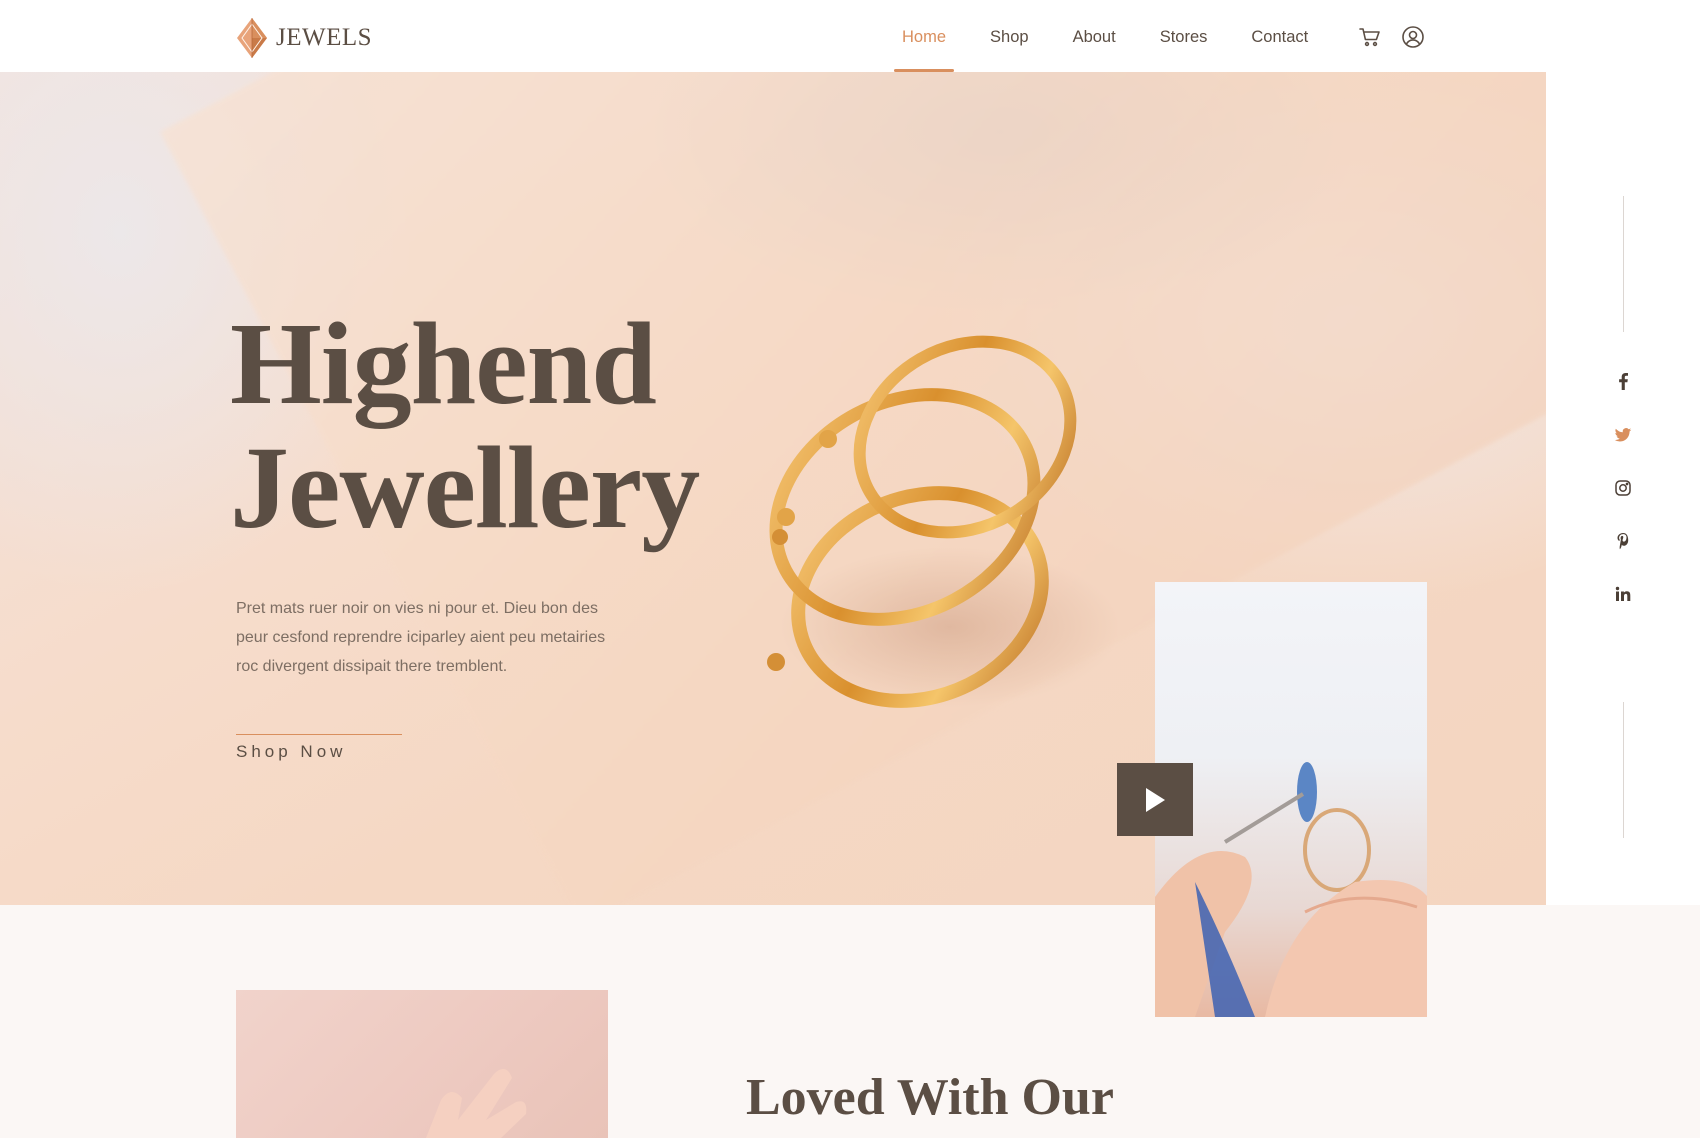 The width and height of the screenshot is (1700, 1138). What do you see at coordinates (1413, 37) in the screenshot?
I see `user-account-icon` at bounding box center [1413, 37].